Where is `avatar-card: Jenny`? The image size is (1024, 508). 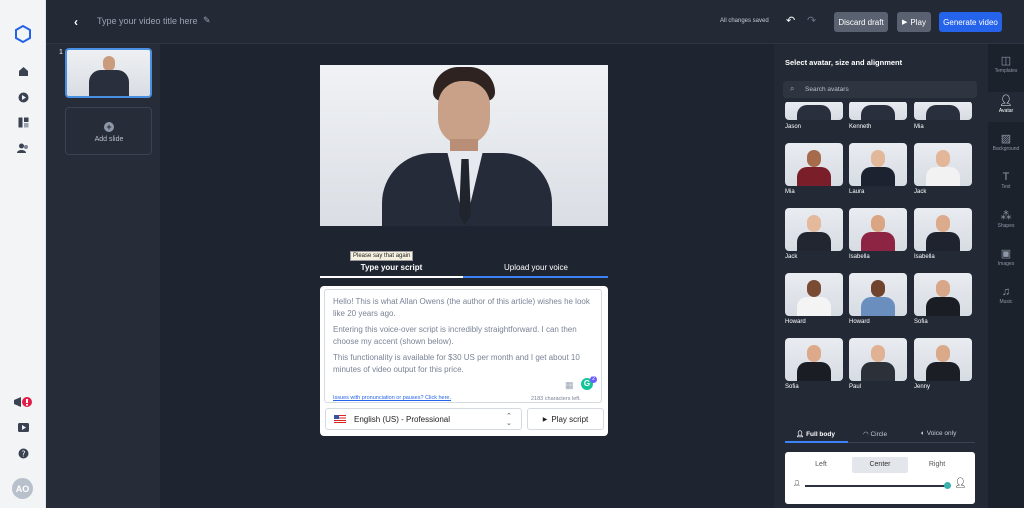
avatar-card: Jenny is located at coordinates (943, 366).